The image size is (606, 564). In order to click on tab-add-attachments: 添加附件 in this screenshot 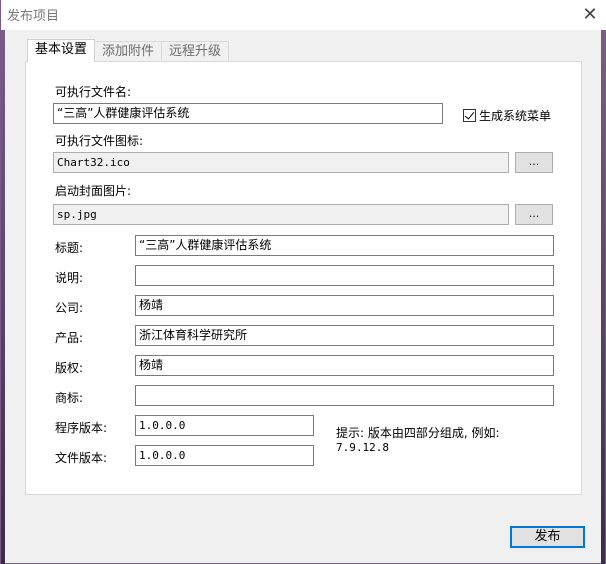, I will do `click(128, 51)`.